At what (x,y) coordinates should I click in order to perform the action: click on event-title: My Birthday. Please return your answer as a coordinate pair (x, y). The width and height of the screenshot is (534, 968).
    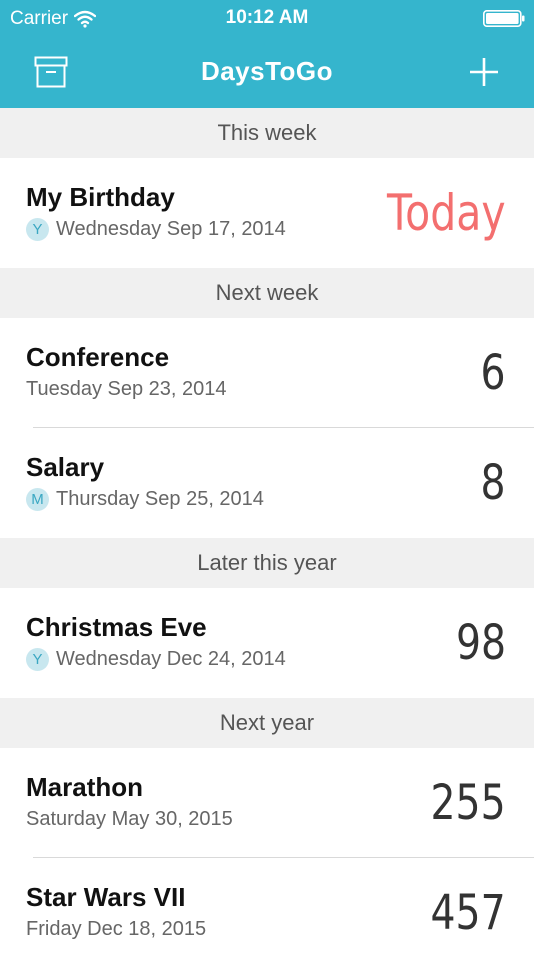
    Looking at the image, I should click on (100, 197).